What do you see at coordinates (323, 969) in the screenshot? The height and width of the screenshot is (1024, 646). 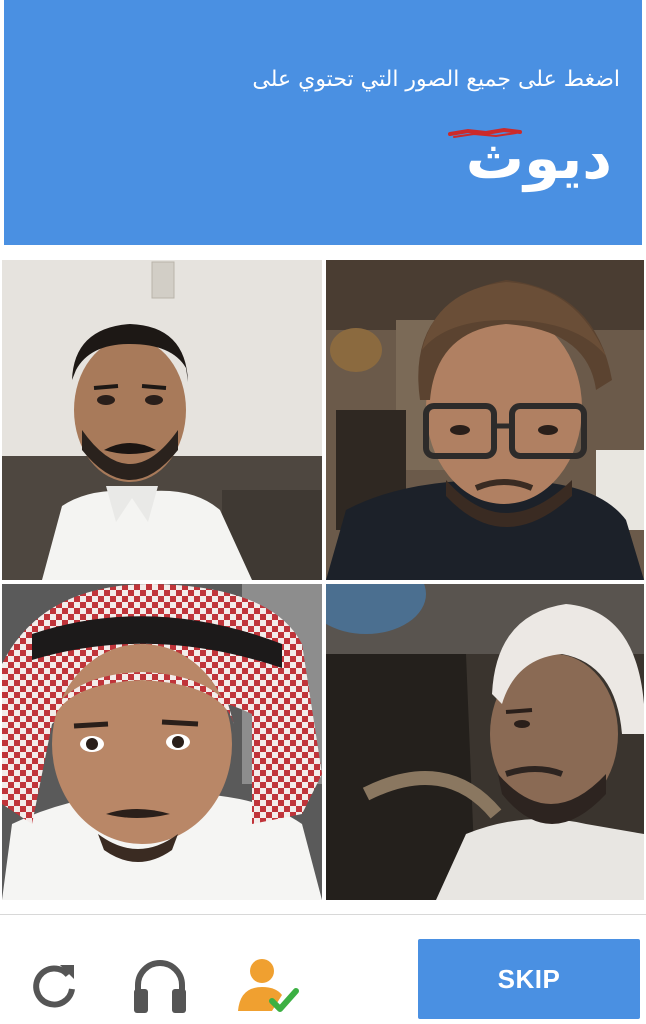 I see `captcha-footer: SKIP` at bounding box center [323, 969].